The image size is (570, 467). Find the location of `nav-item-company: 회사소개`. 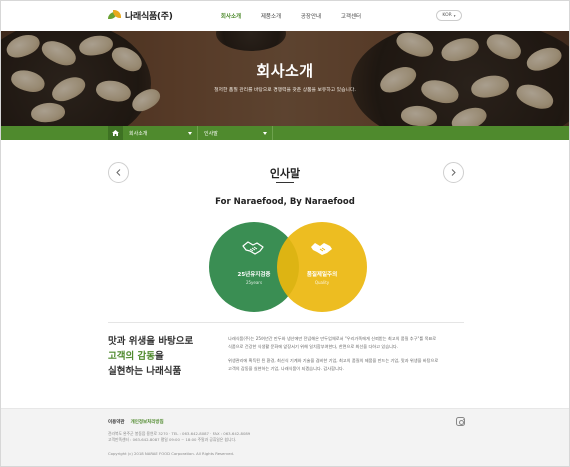

nav-item-company: 회사소개 is located at coordinates (231, 16).